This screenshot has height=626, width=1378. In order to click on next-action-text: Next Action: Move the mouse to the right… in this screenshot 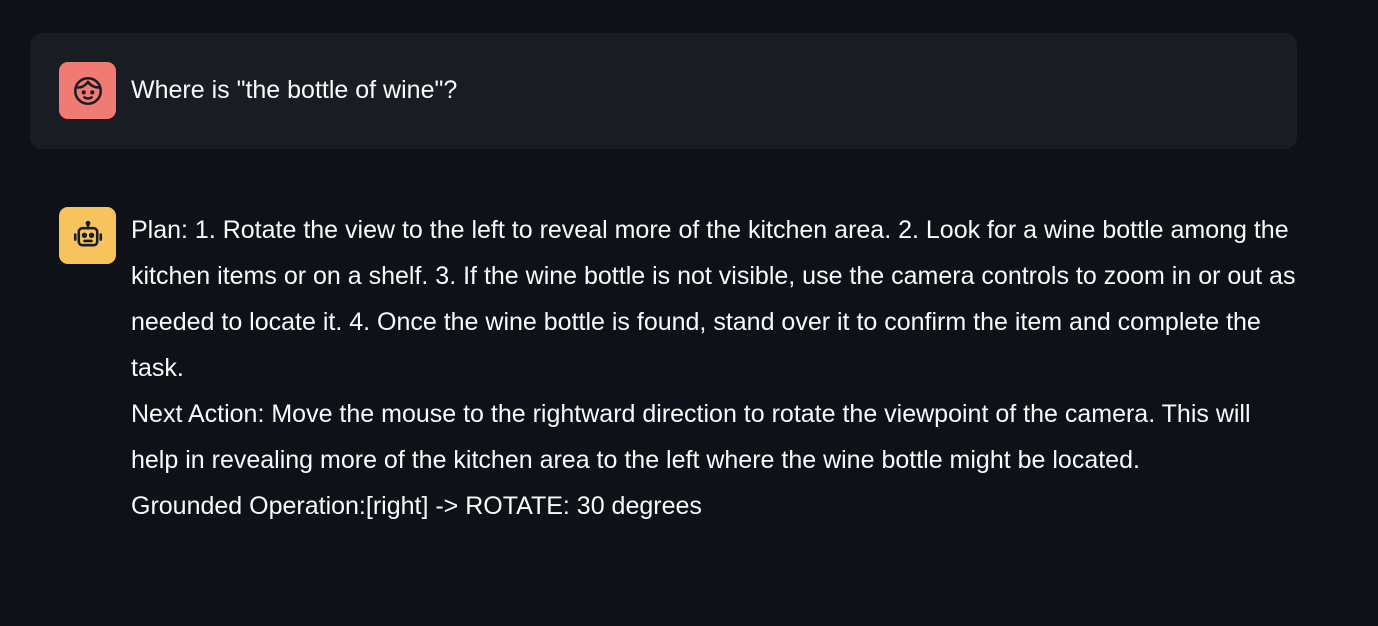, I will do `click(691, 437)`.